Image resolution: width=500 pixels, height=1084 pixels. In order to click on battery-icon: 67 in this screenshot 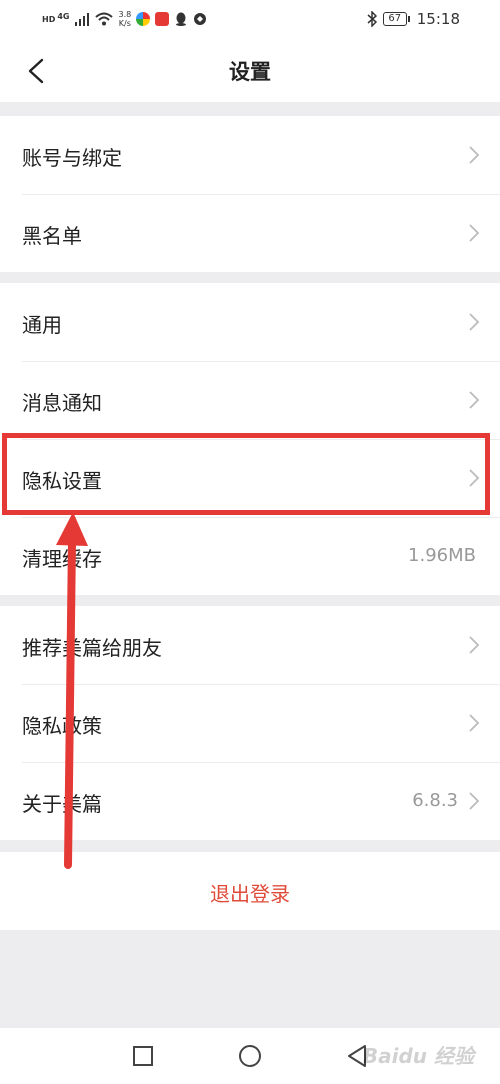, I will do `click(396, 19)`.